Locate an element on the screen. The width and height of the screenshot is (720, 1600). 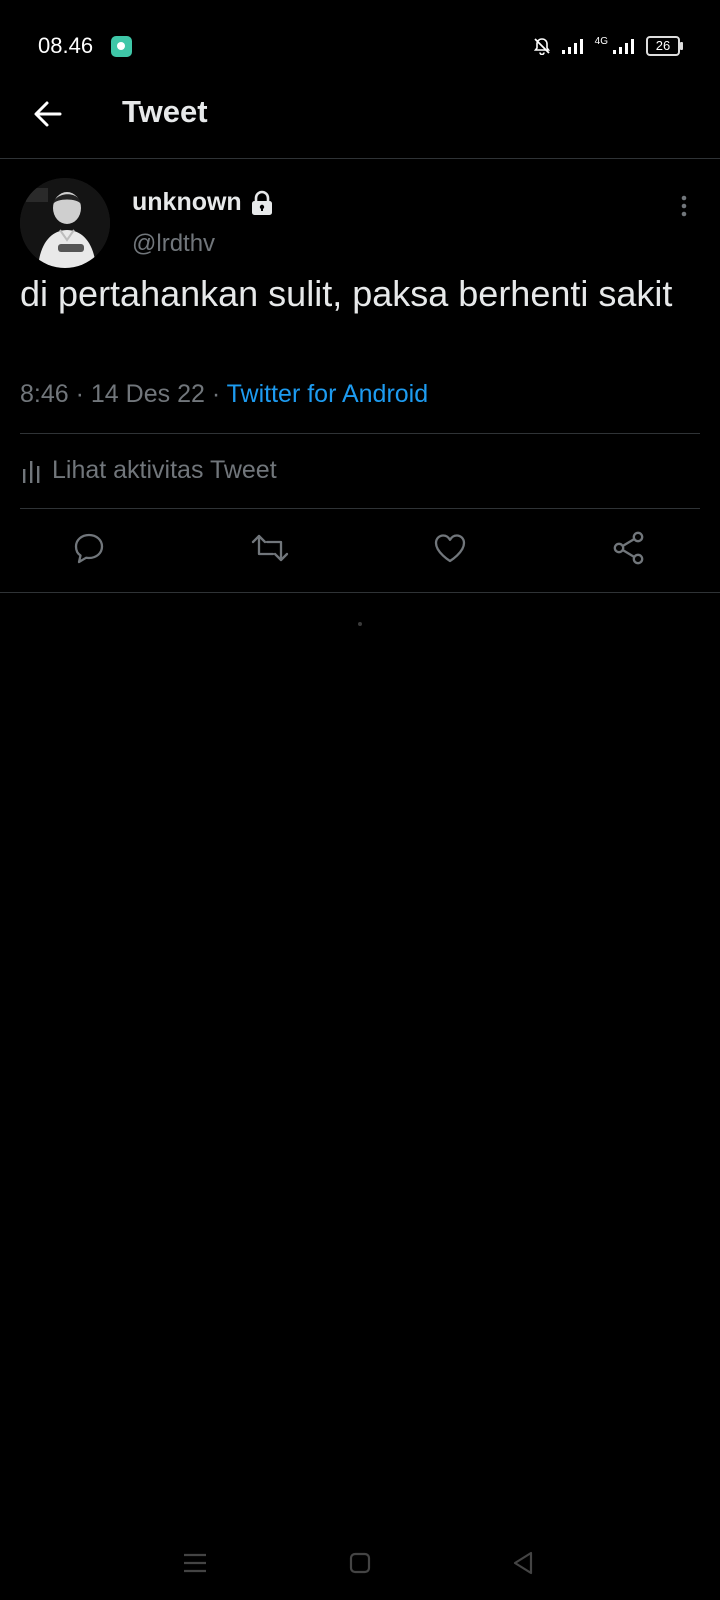
home-square-icon is located at coordinates (360, 1563).